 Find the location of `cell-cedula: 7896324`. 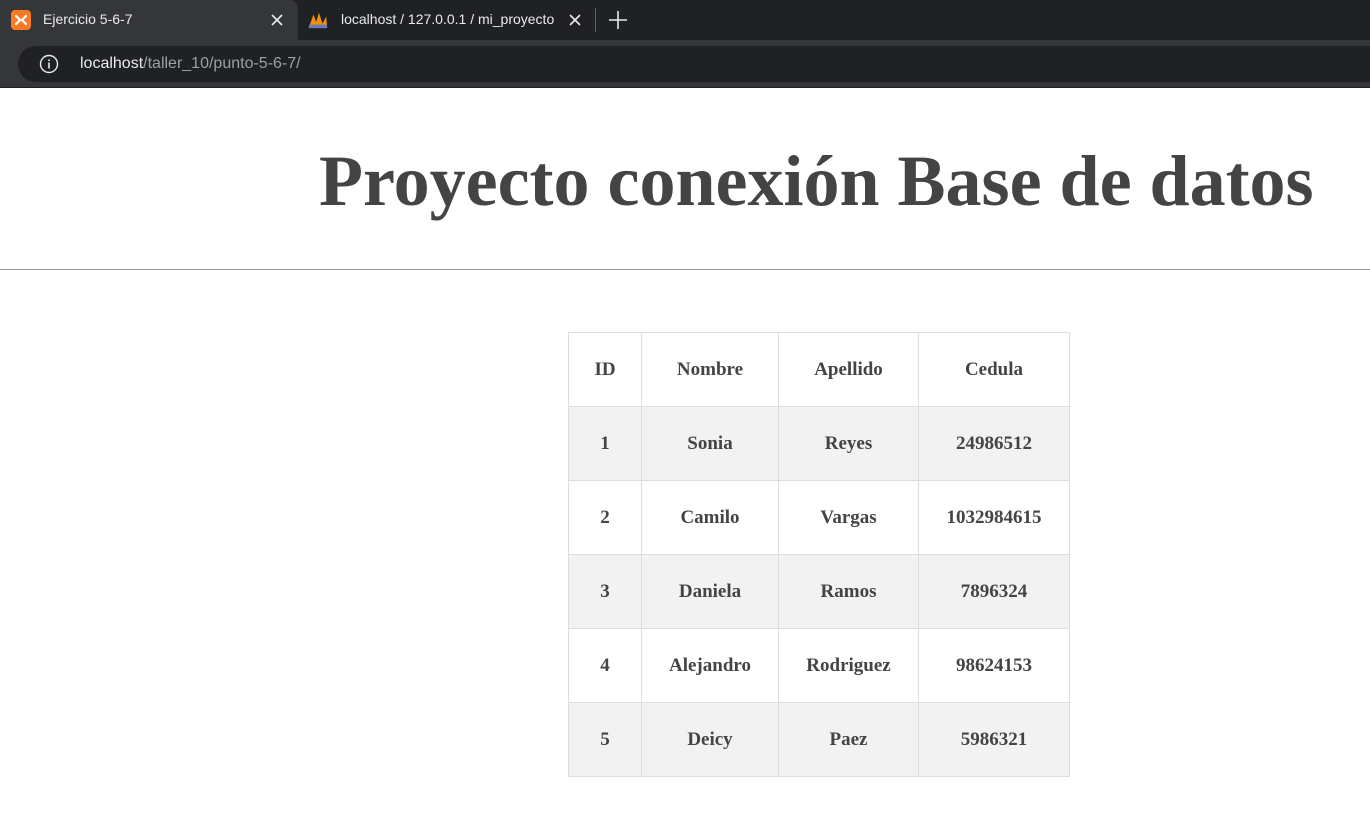

cell-cedula: 7896324 is located at coordinates (994, 591).